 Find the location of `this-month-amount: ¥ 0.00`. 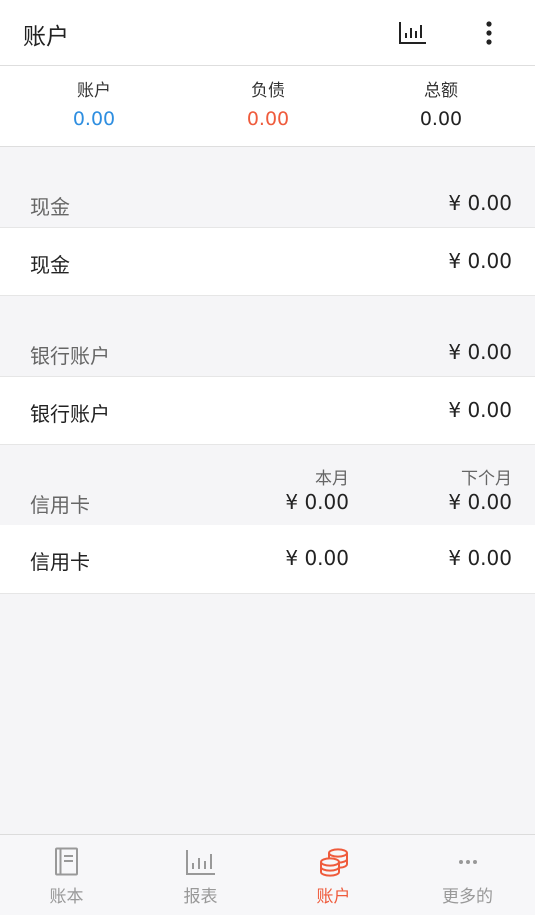

this-month-amount: ¥ 0.00 is located at coordinates (317, 502).